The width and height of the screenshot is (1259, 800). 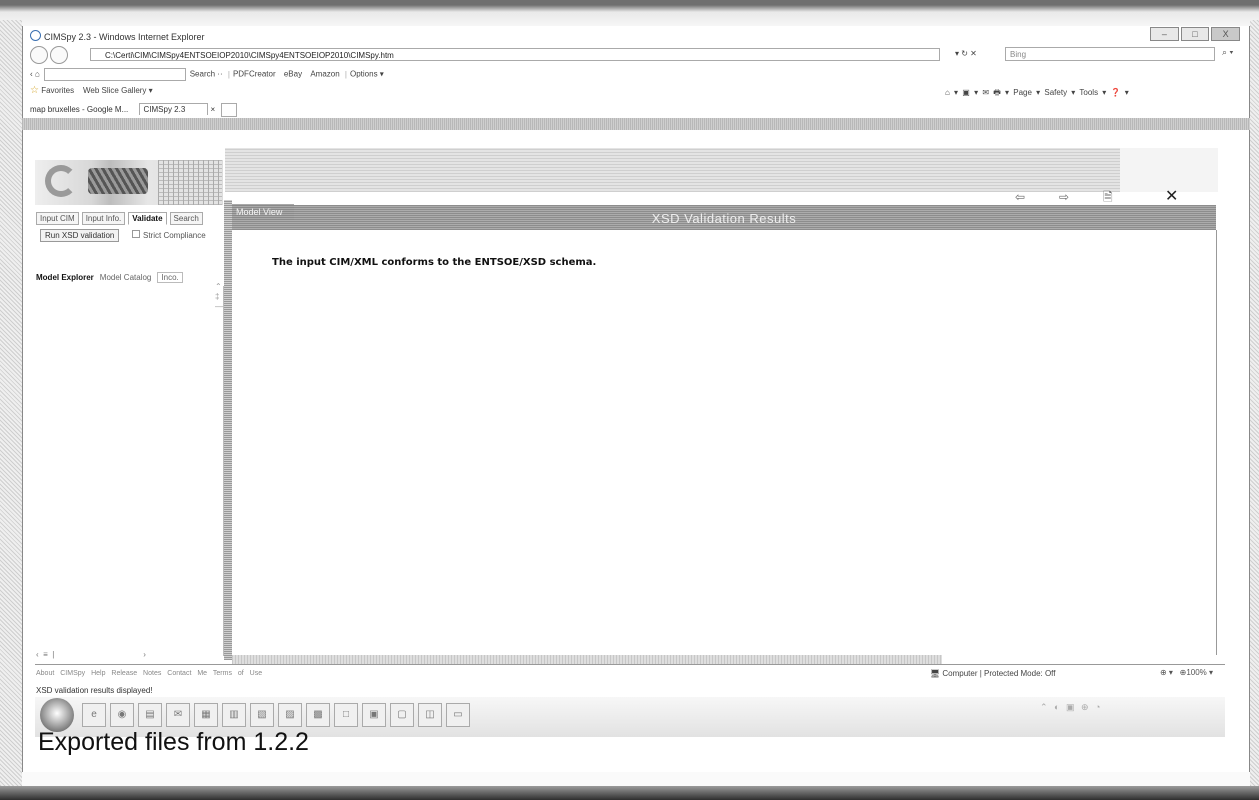 What do you see at coordinates (34, 90) in the screenshot?
I see `star-icon: ☆` at bounding box center [34, 90].